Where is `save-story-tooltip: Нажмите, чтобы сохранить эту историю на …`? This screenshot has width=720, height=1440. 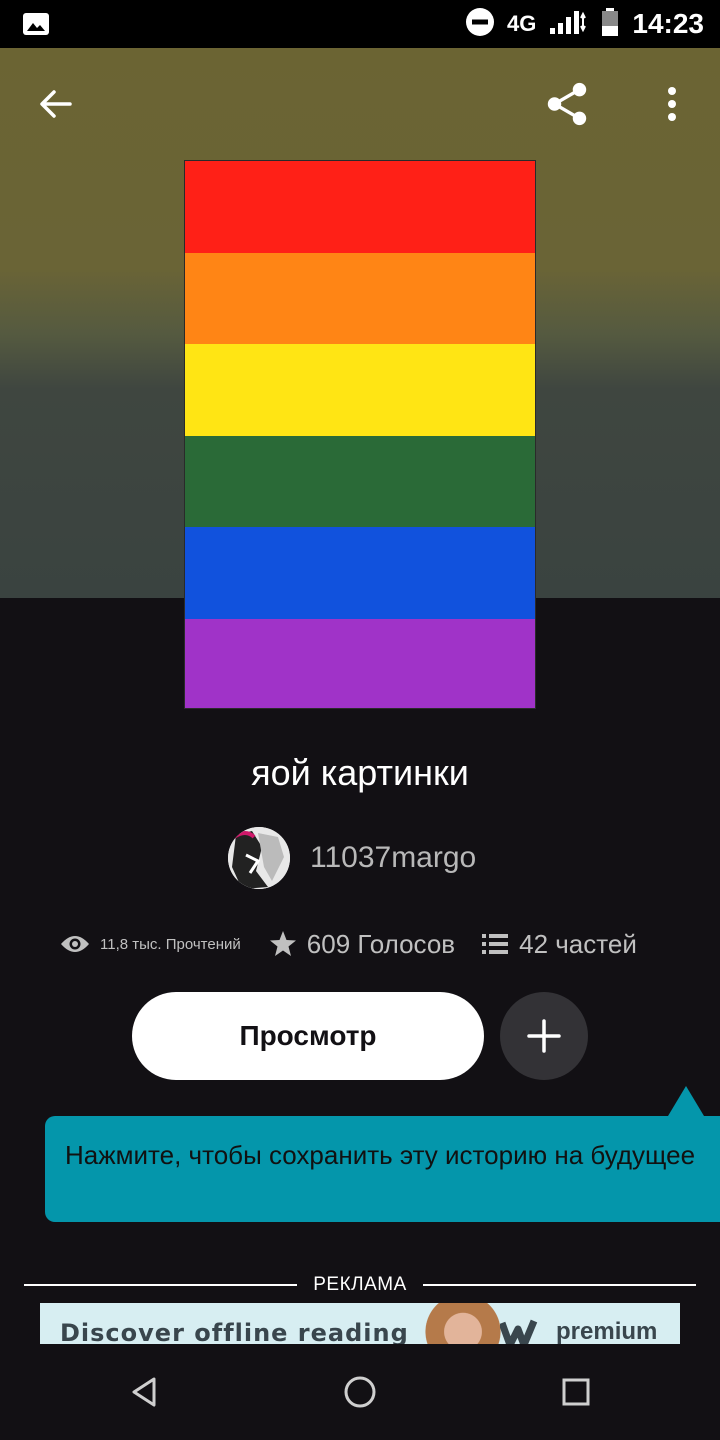
save-story-tooltip: Нажмите, чтобы сохранить эту историю на … is located at coordinates (382, 1169).